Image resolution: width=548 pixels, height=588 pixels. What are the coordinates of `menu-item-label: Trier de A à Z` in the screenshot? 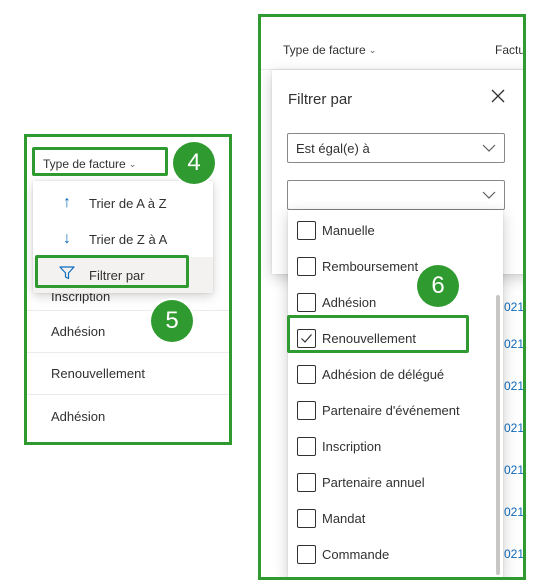 It's located at (128, 203).